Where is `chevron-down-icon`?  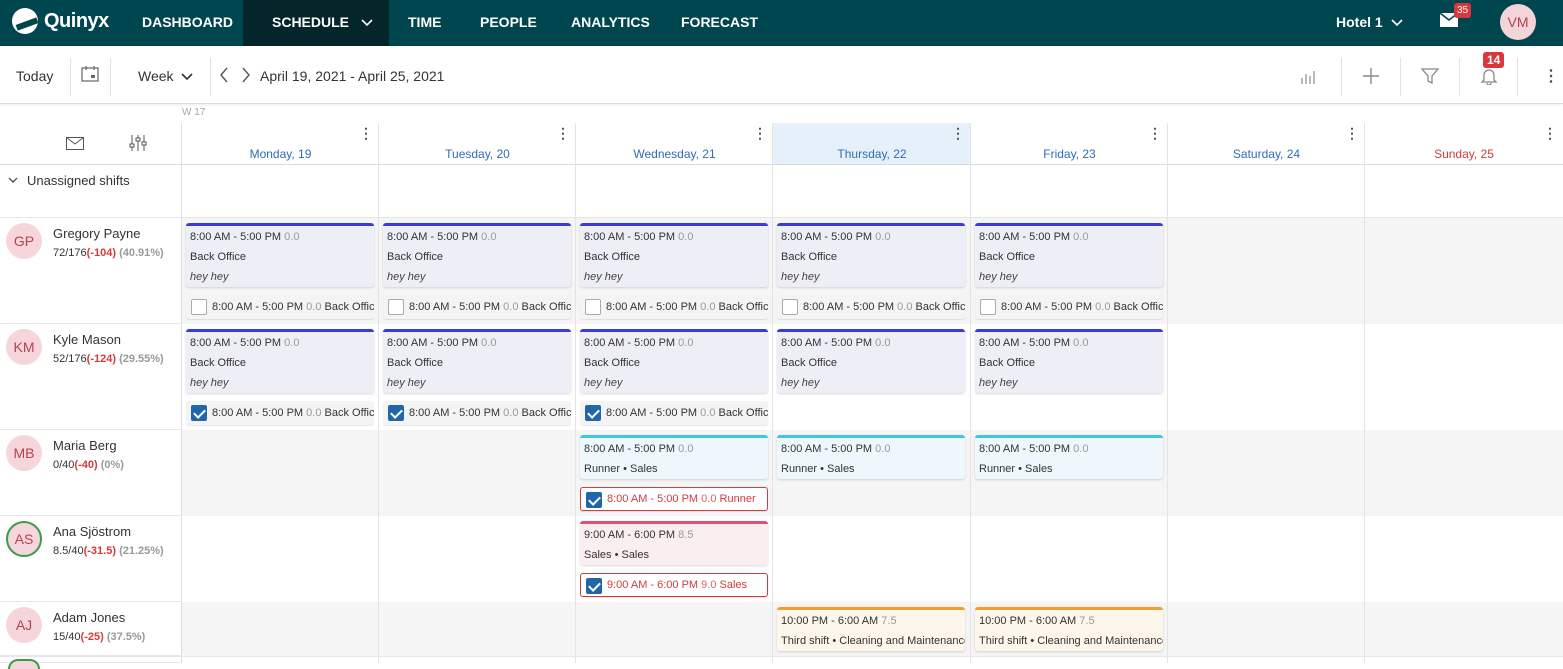 chevron-down-icon is located at coordinates (13, 181).